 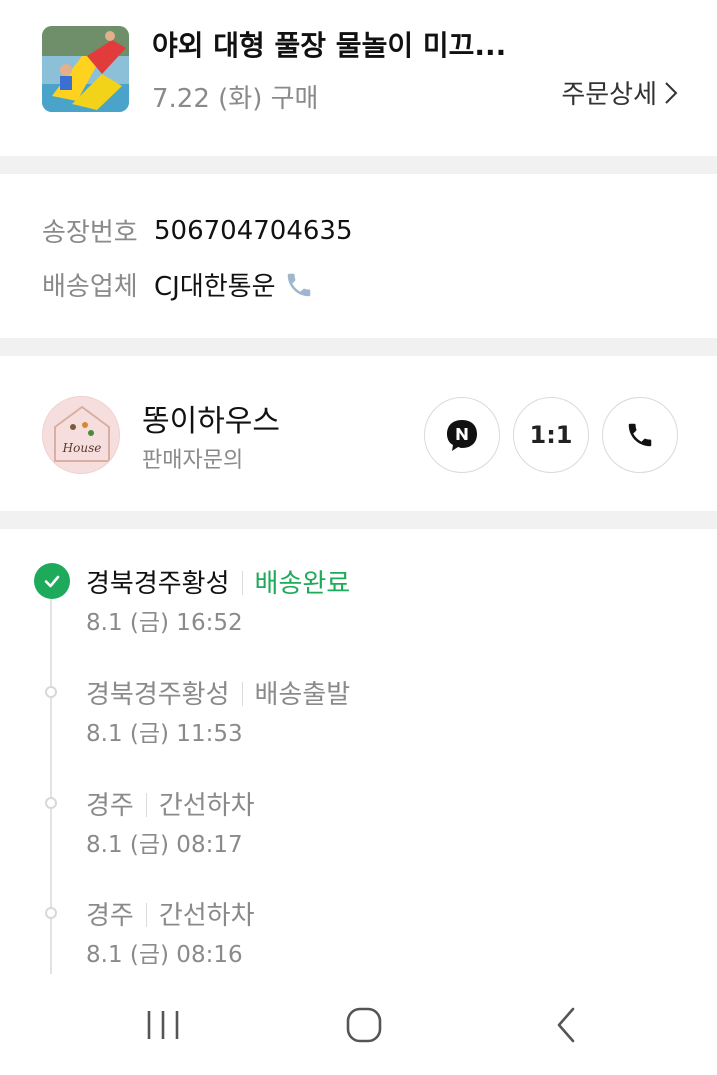 What do you see at coordinates (52, 581) in the screenshot?
I see `check-circle-icon` at bounding box center [52, 581].